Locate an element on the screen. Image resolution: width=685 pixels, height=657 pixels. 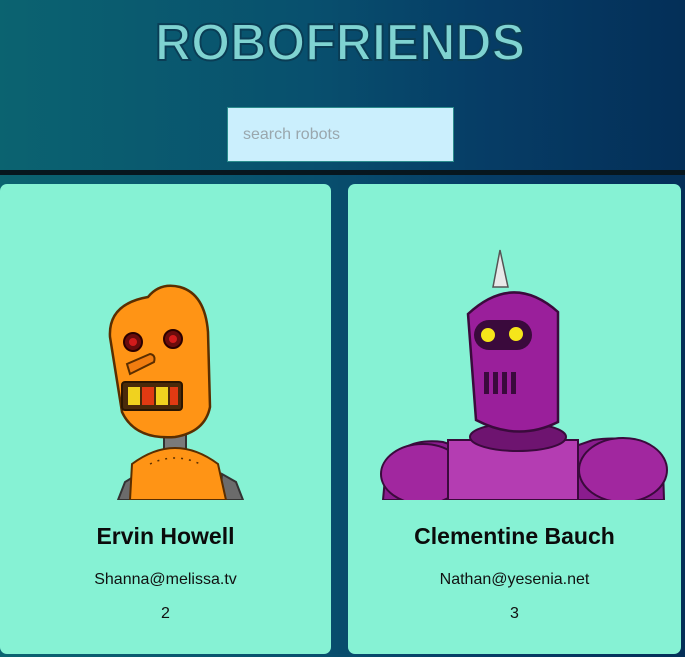
app-title: ROBOFRIENDS is located at coordinates (340, 43).